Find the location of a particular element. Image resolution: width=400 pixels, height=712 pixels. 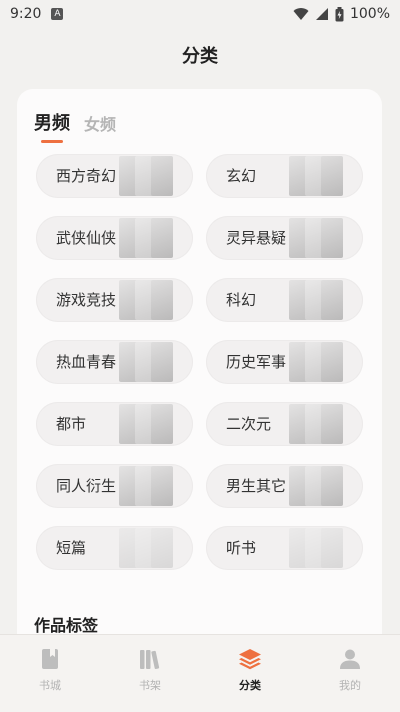

layers-icon is located at coordinates (250, 659).